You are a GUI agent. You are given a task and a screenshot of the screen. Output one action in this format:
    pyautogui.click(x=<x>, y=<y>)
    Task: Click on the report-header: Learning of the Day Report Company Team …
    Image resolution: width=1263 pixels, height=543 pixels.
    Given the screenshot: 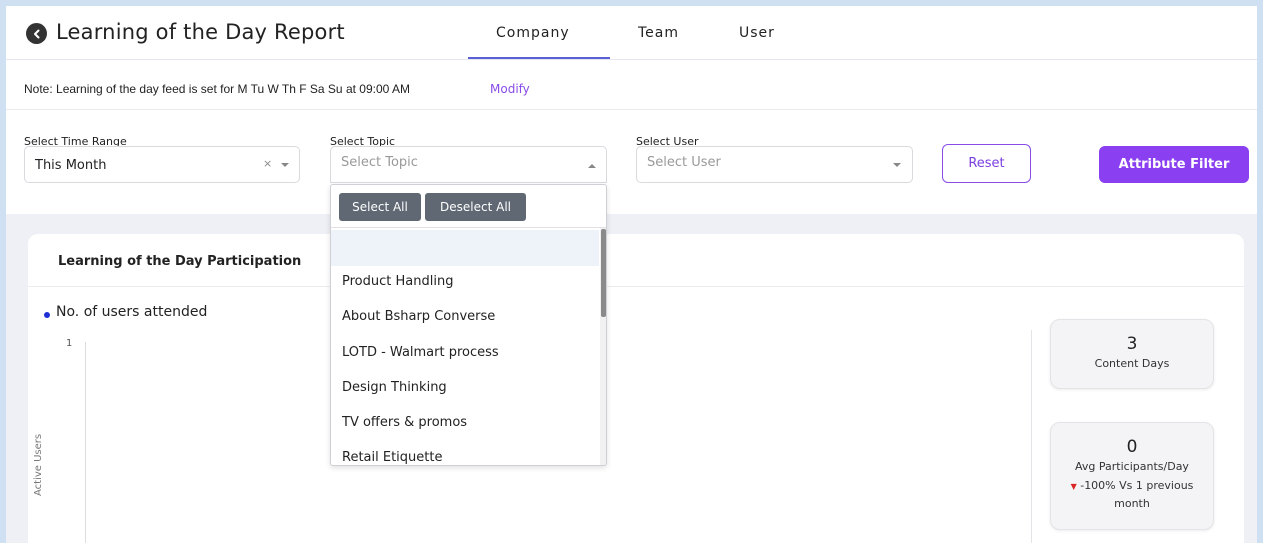 What is the action you would take?
    pyautogui.click(x=631, y=33)
    